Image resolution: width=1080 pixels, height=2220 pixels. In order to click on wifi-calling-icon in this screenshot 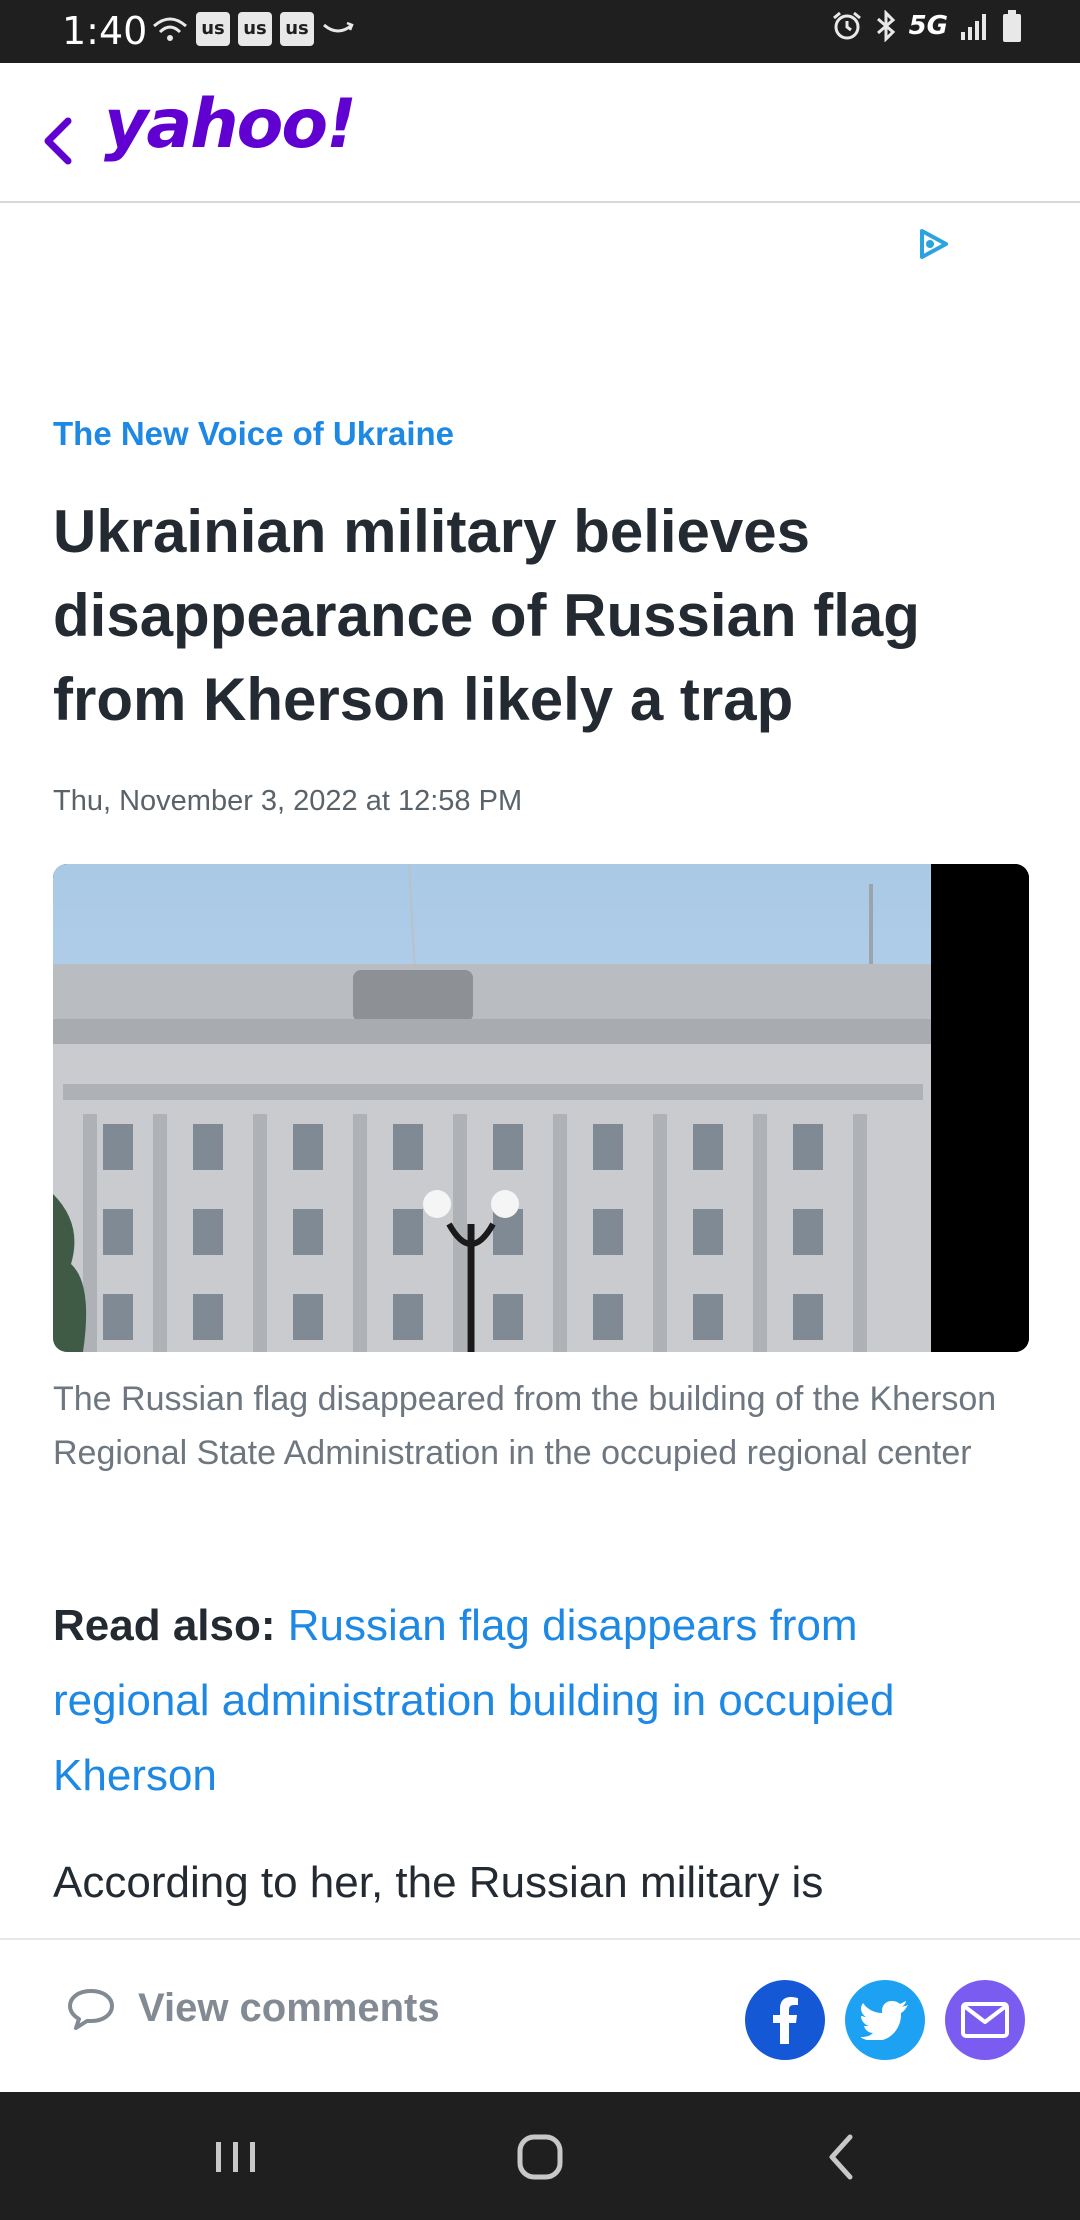, I will do `click(170, 29)`.